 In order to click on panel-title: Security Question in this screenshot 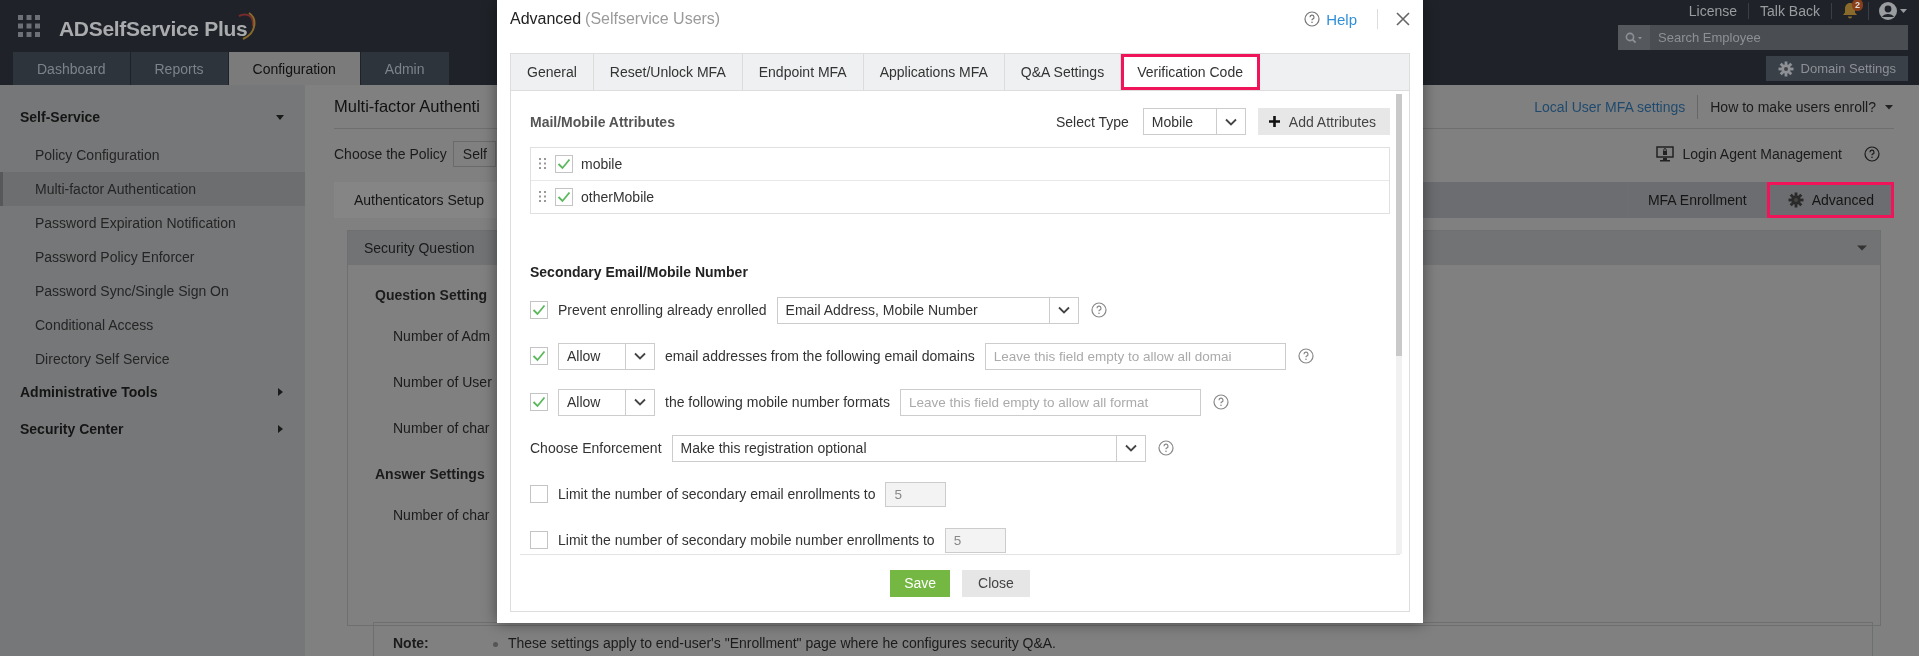, I will do `click(419, 248)`.